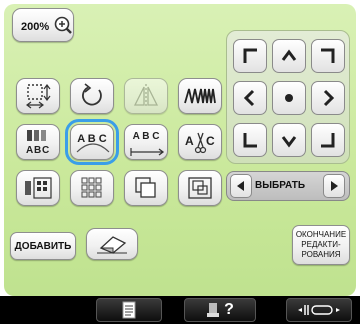 The image size is (360, 324). I want to click on chevron-left-icon, so click(249, 98).